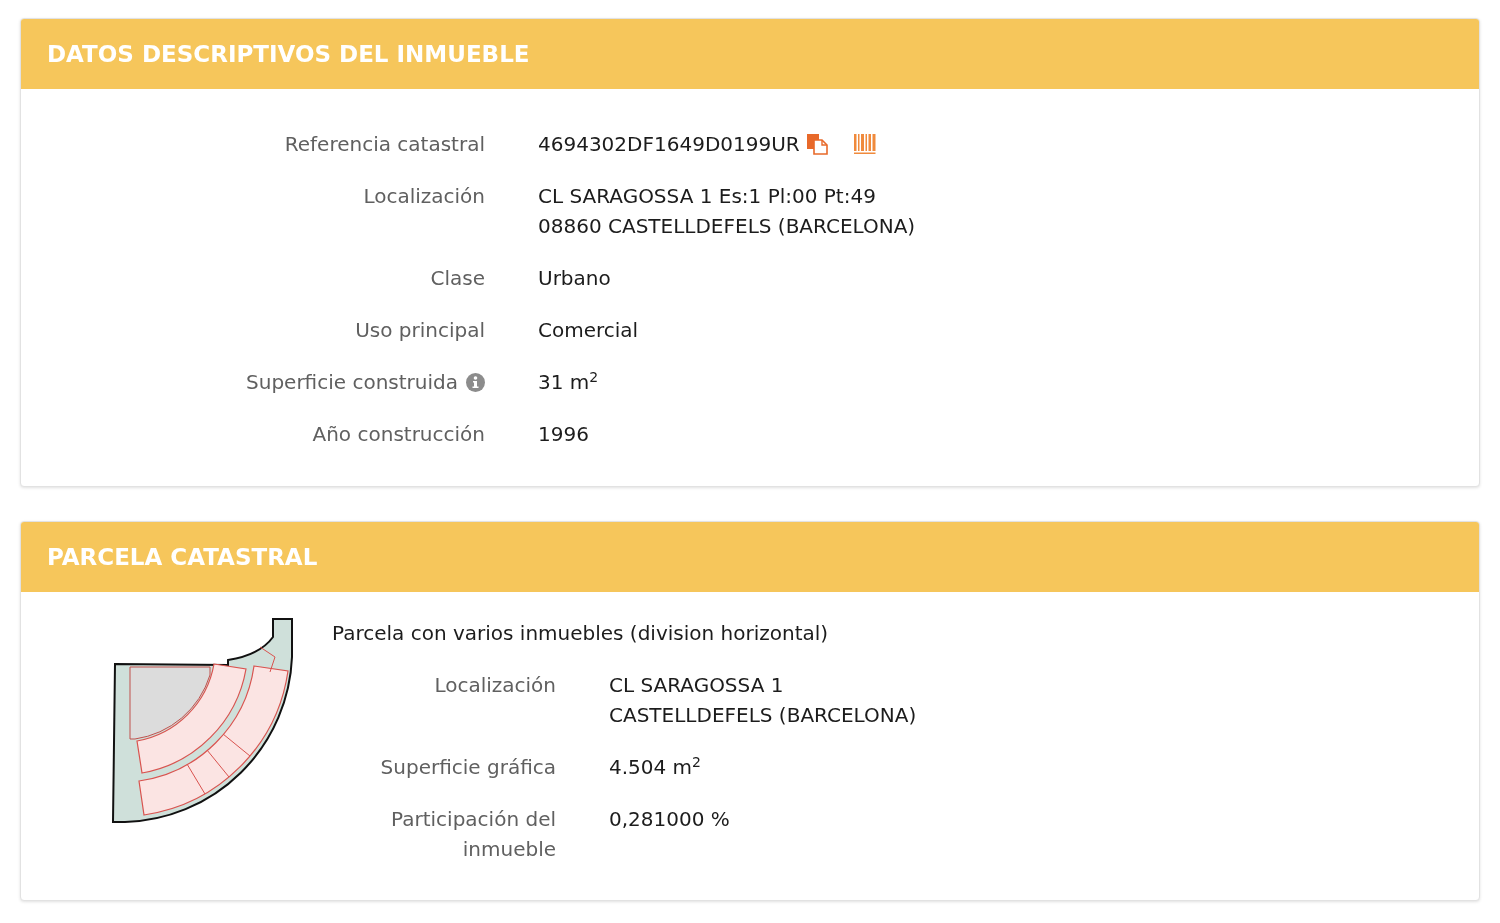  What do you see at coordinates (568, 382) in the screenshot?
I see `field-value: 31 m$^{2}$` at bounding box center [568, 382].